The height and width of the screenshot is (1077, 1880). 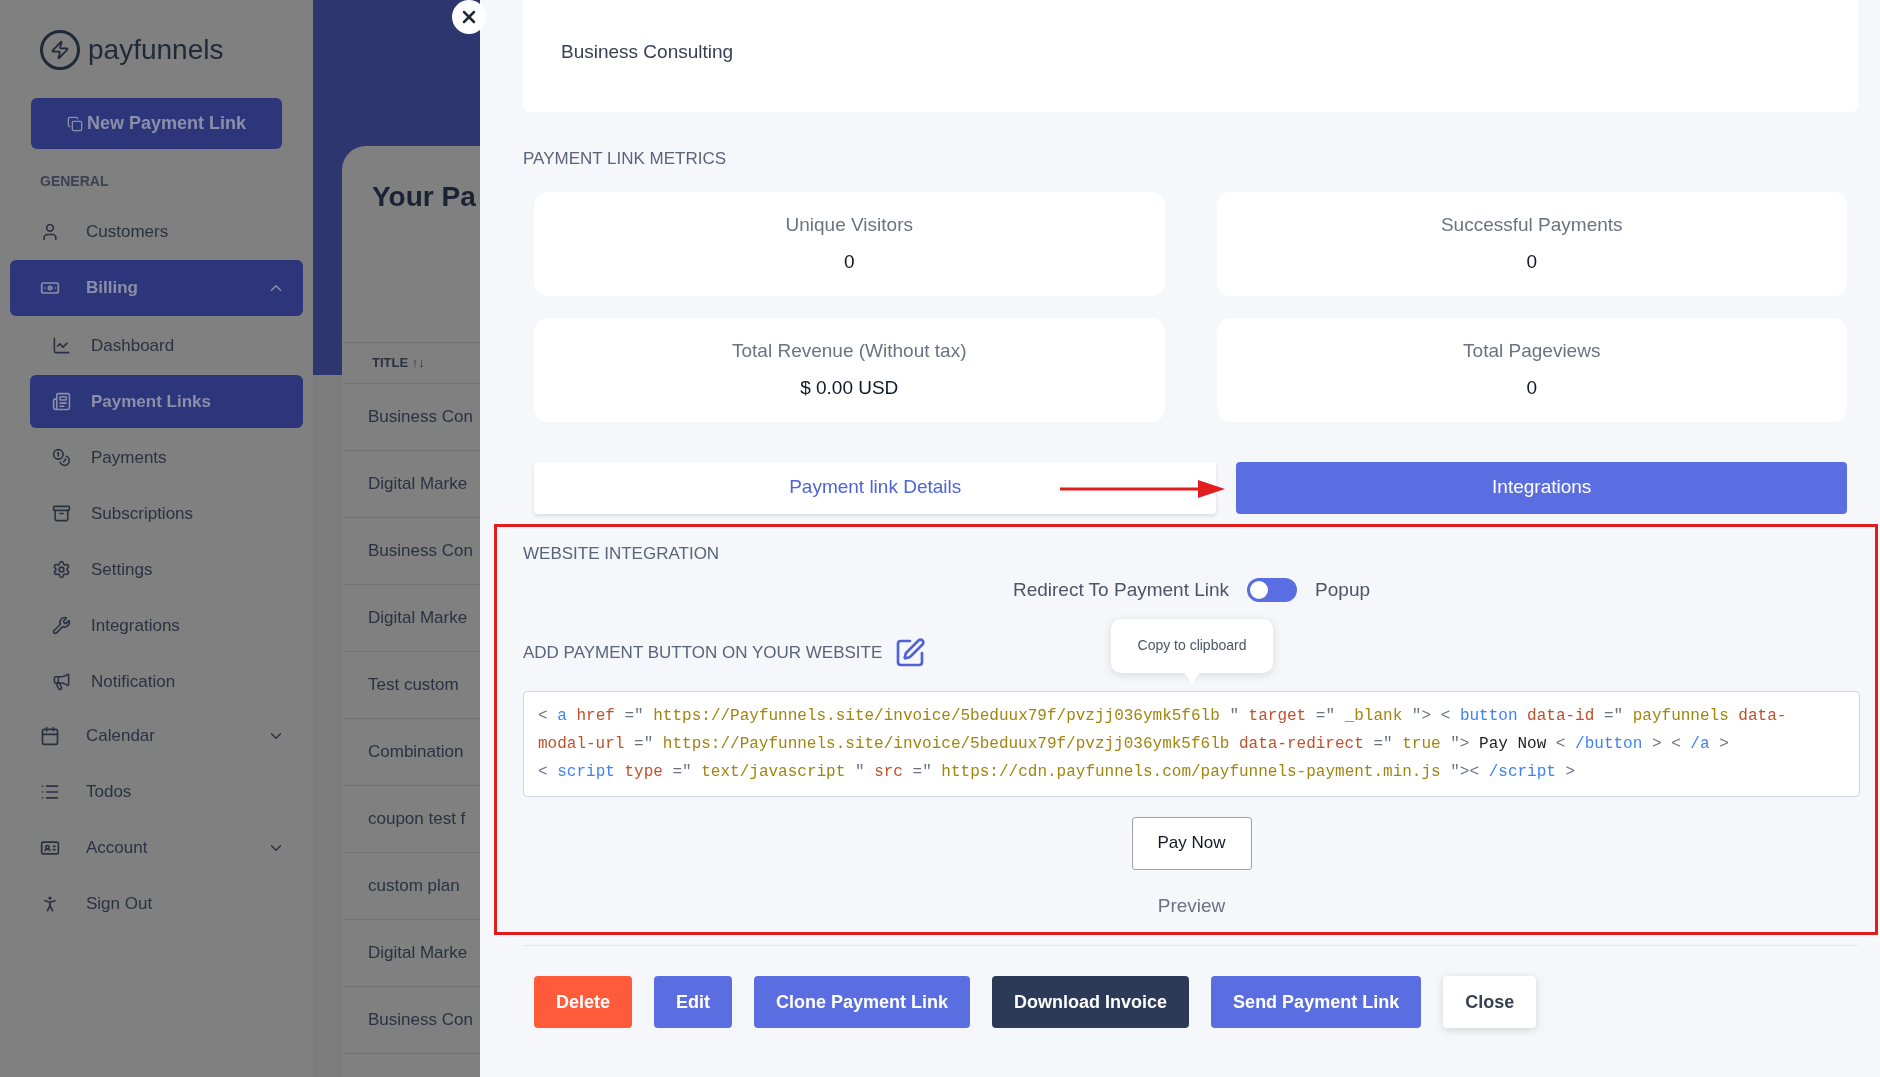 What do you see at coordinates (156, 848) in the screenshot?
I see `sidebar-item: Account` at bounding box center [156, 848].